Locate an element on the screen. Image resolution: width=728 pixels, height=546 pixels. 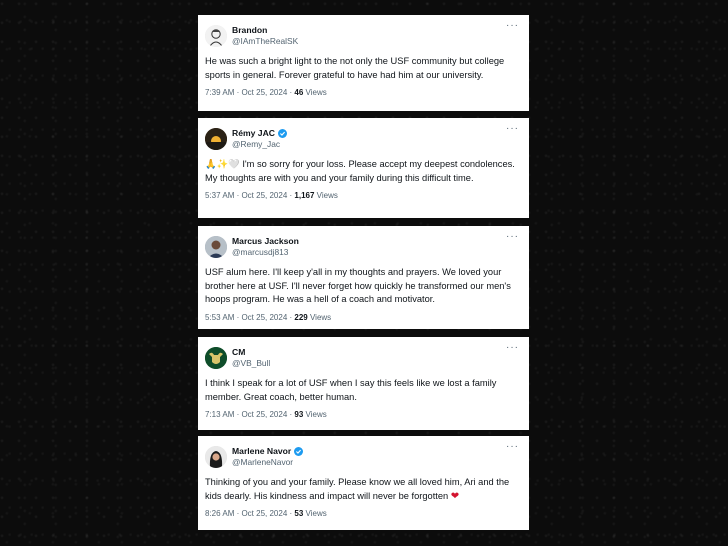
views-count: 53 is located at coordinates (299, 513).